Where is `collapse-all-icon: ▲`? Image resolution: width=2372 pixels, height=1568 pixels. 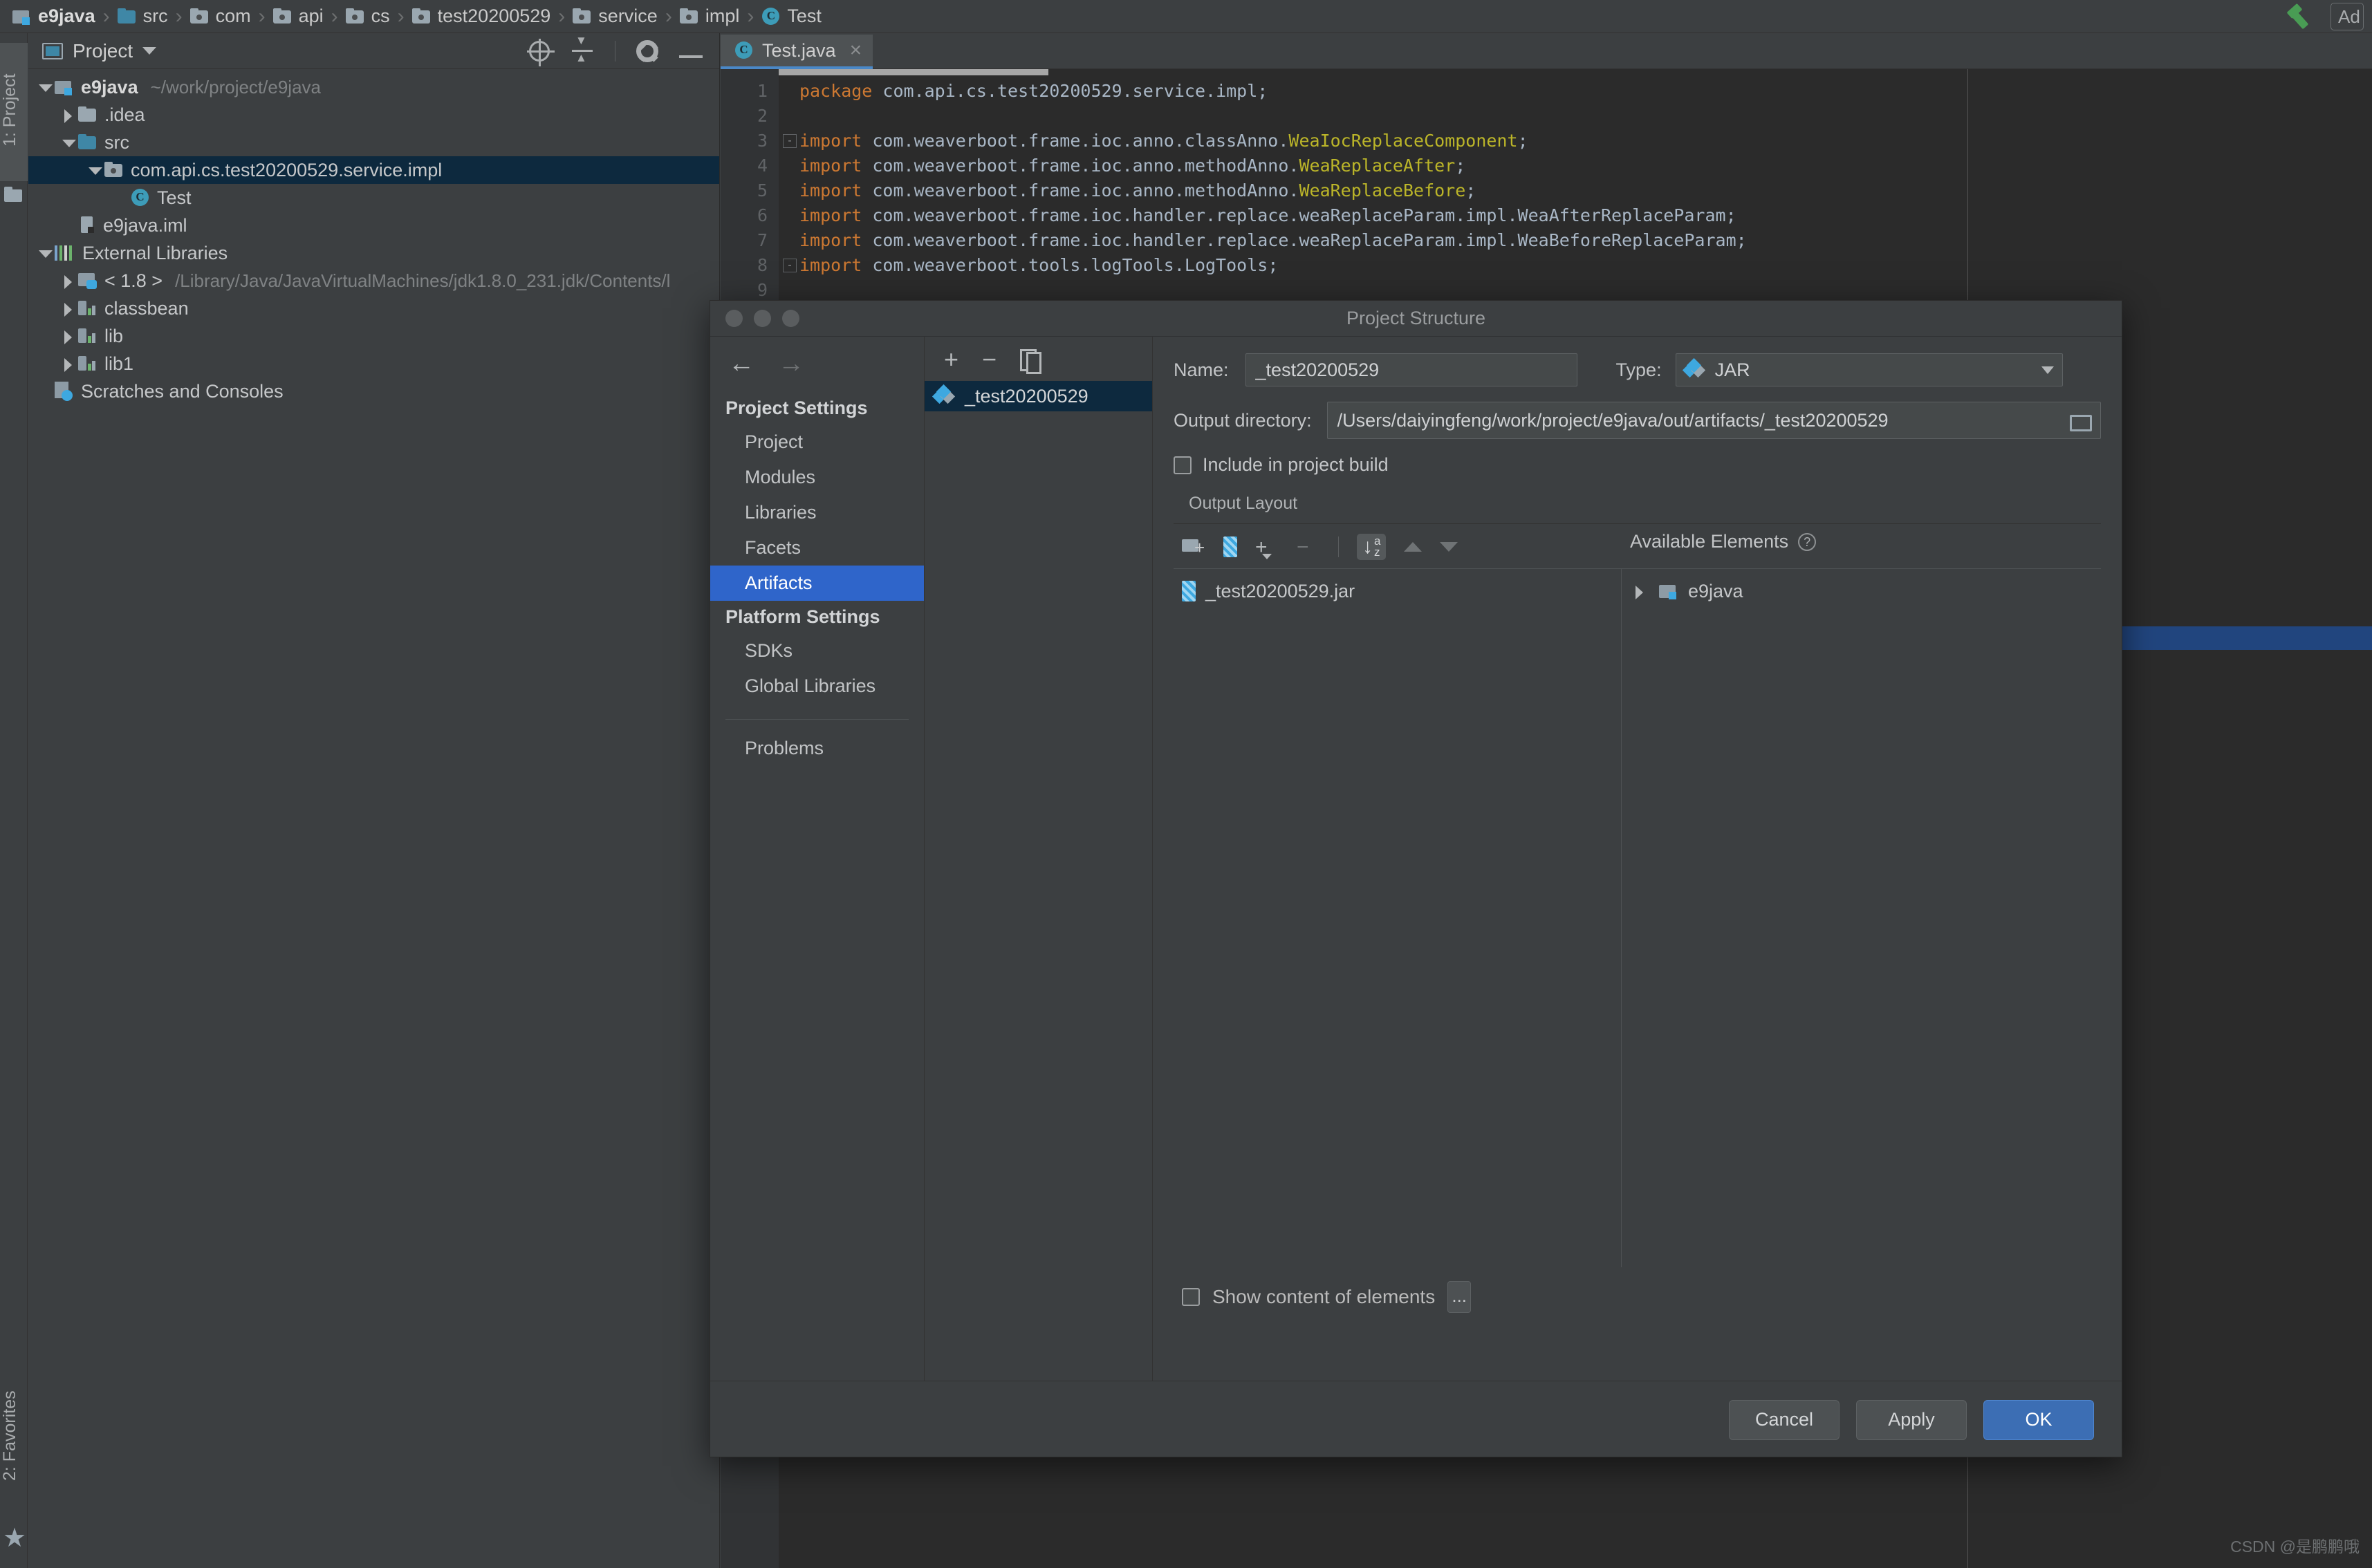 collapse-all-icon: ▲ is located at coordinates (582, 49).